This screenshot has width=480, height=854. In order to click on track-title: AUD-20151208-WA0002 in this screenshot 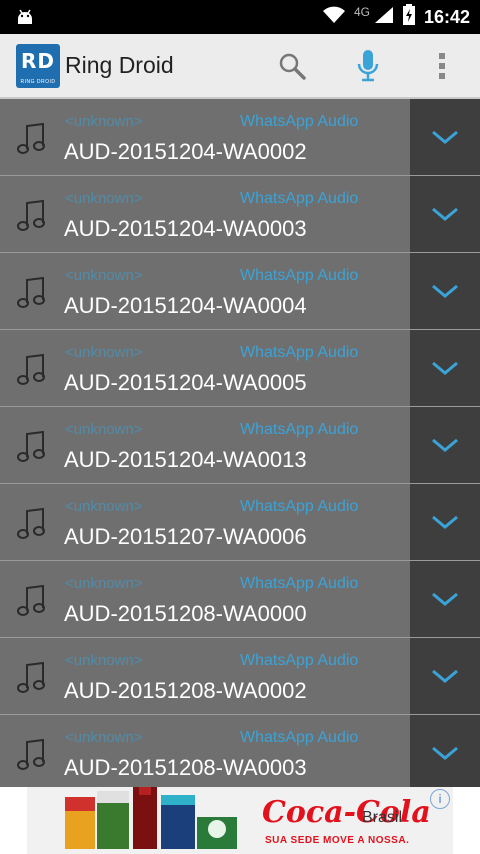, I will do `click(185, 690)`.